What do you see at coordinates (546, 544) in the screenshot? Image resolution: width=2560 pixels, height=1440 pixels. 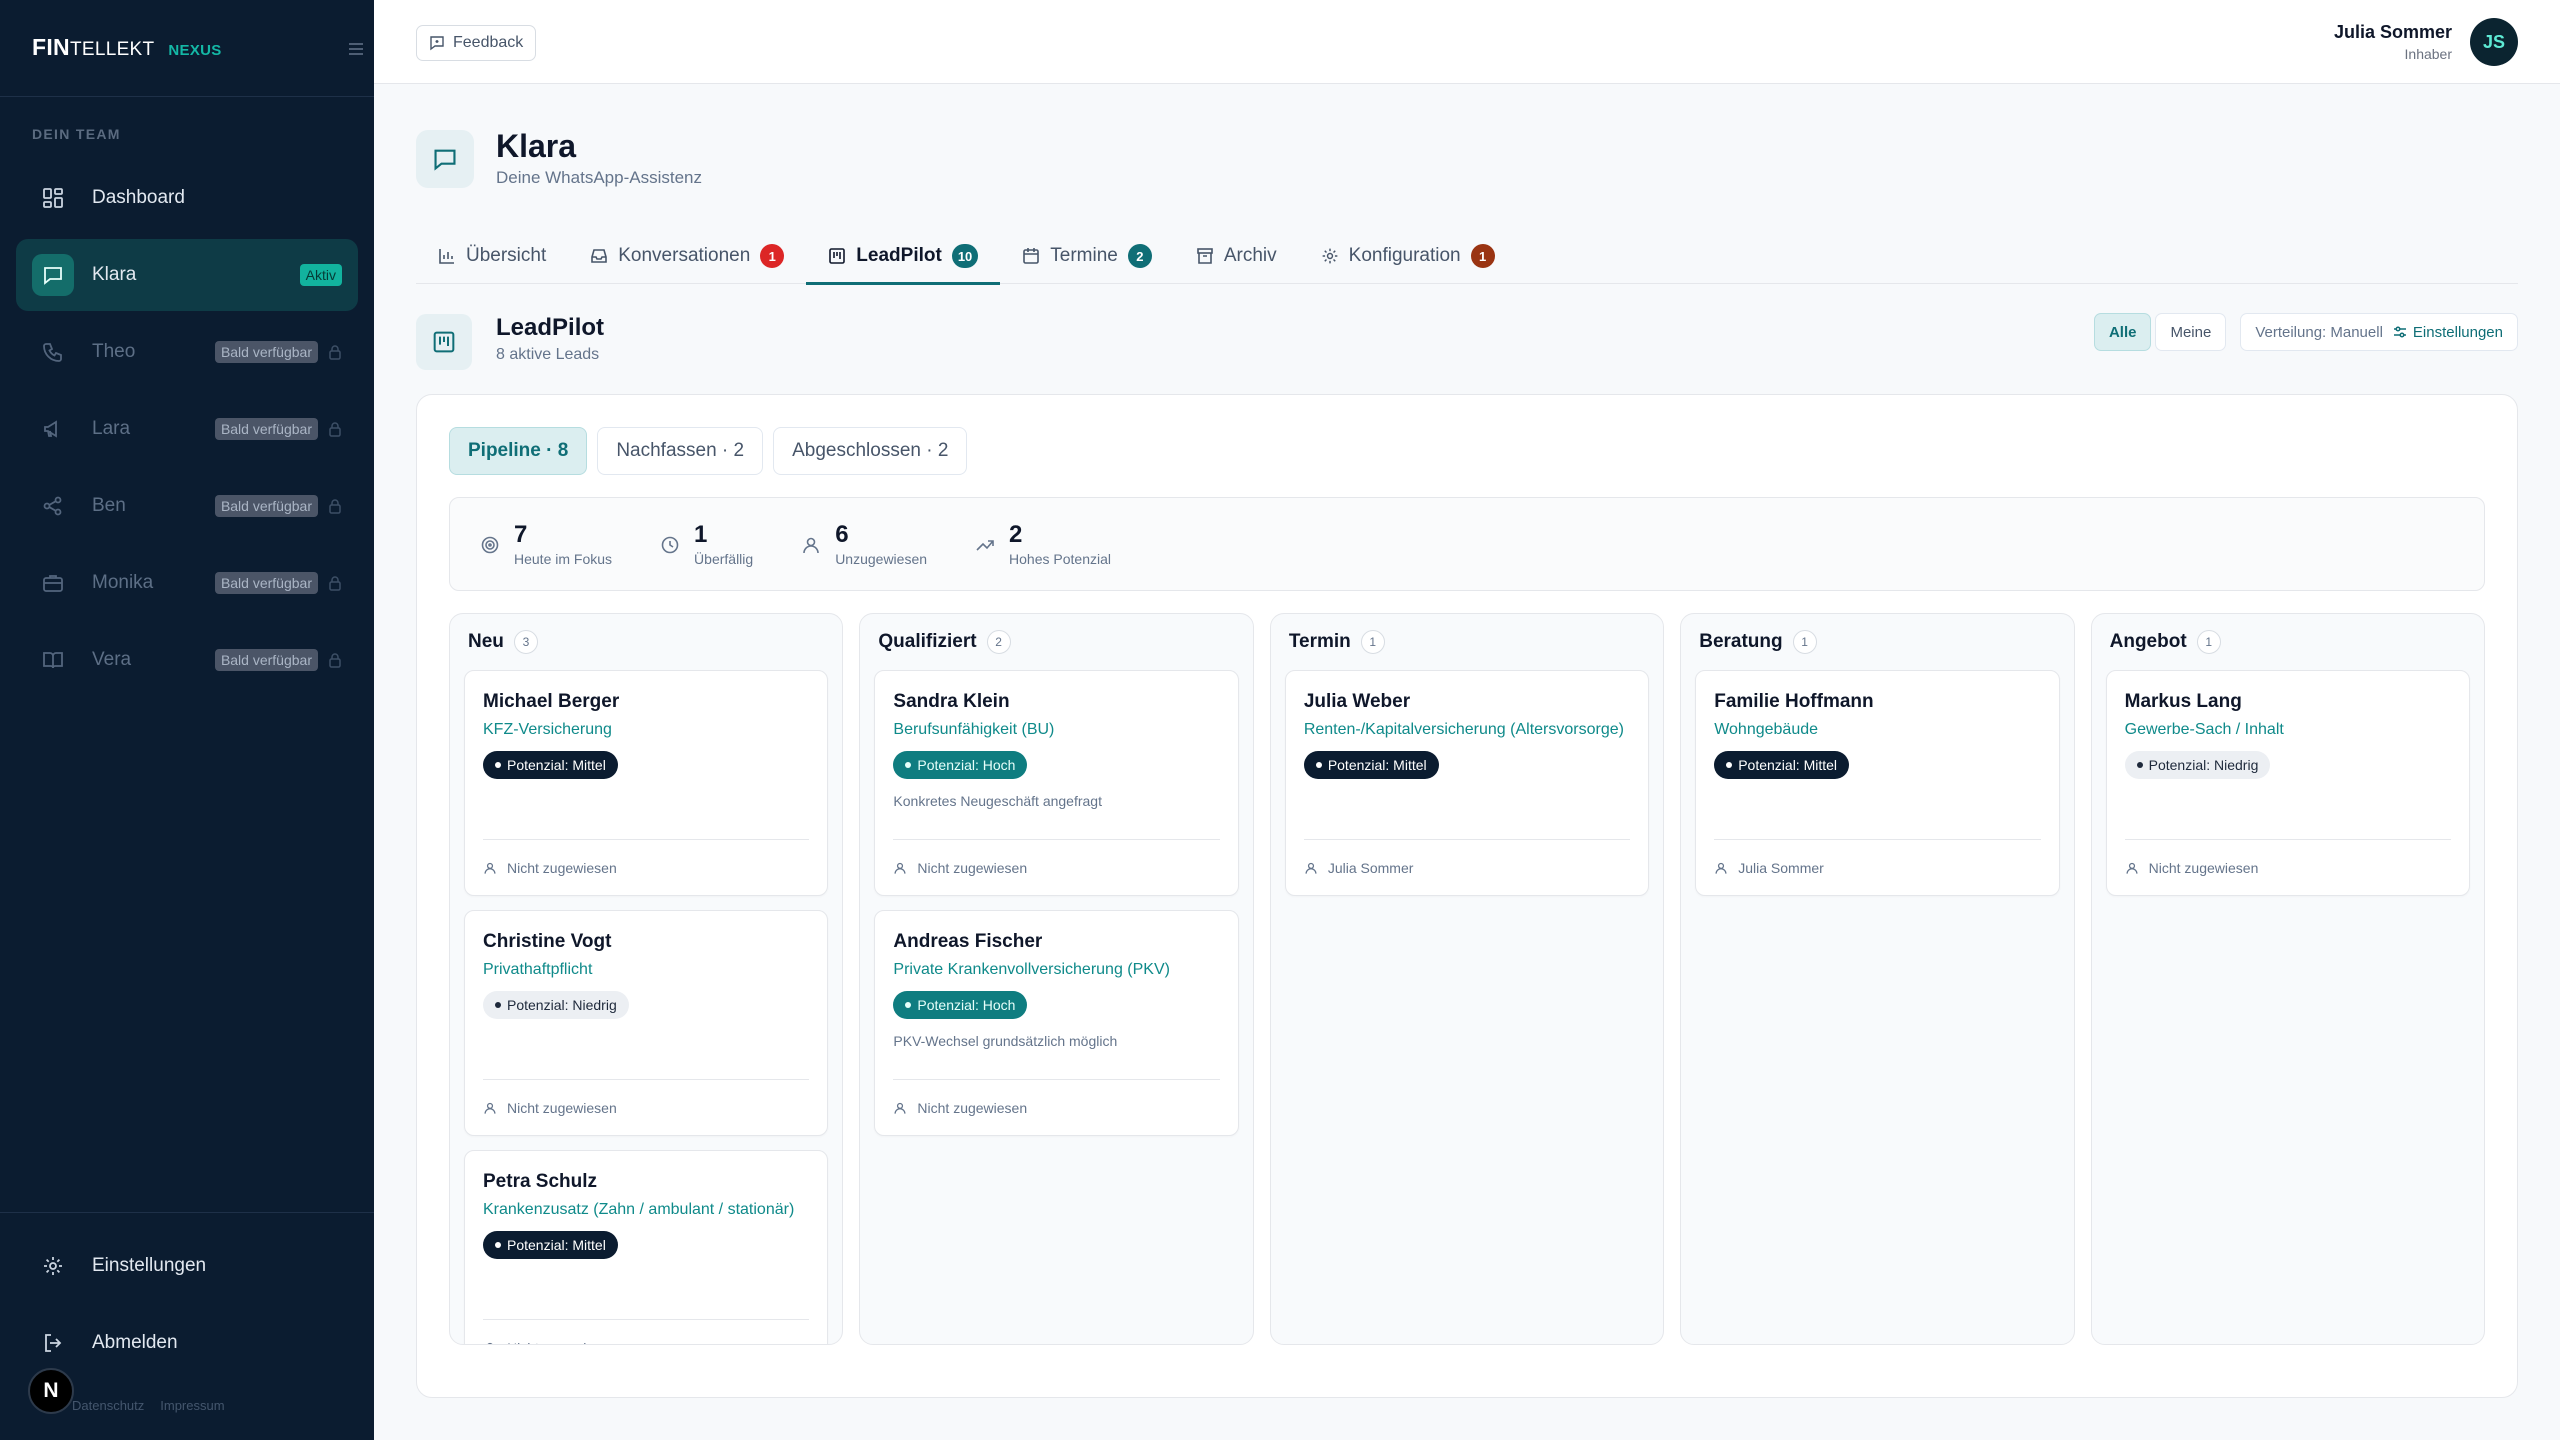 I see `stat-focus: 7 Heute im Fokus` at bounding box center [546, 544].